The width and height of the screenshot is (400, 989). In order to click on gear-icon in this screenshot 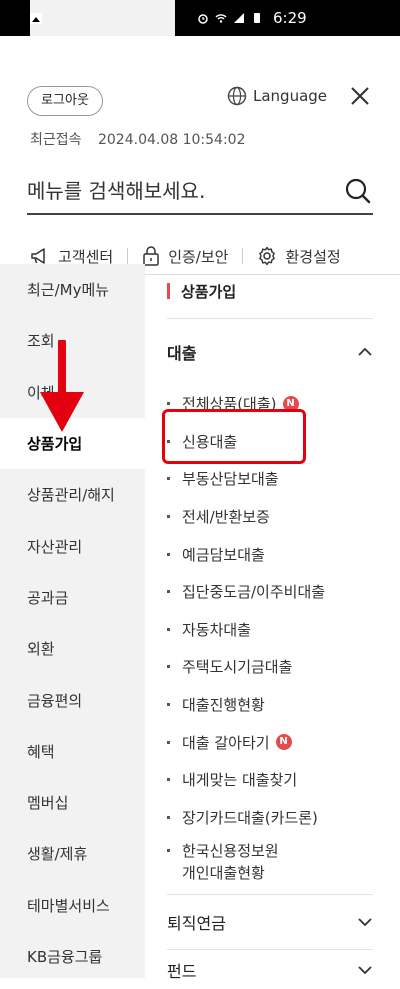, I will do `click(267, 256)`.